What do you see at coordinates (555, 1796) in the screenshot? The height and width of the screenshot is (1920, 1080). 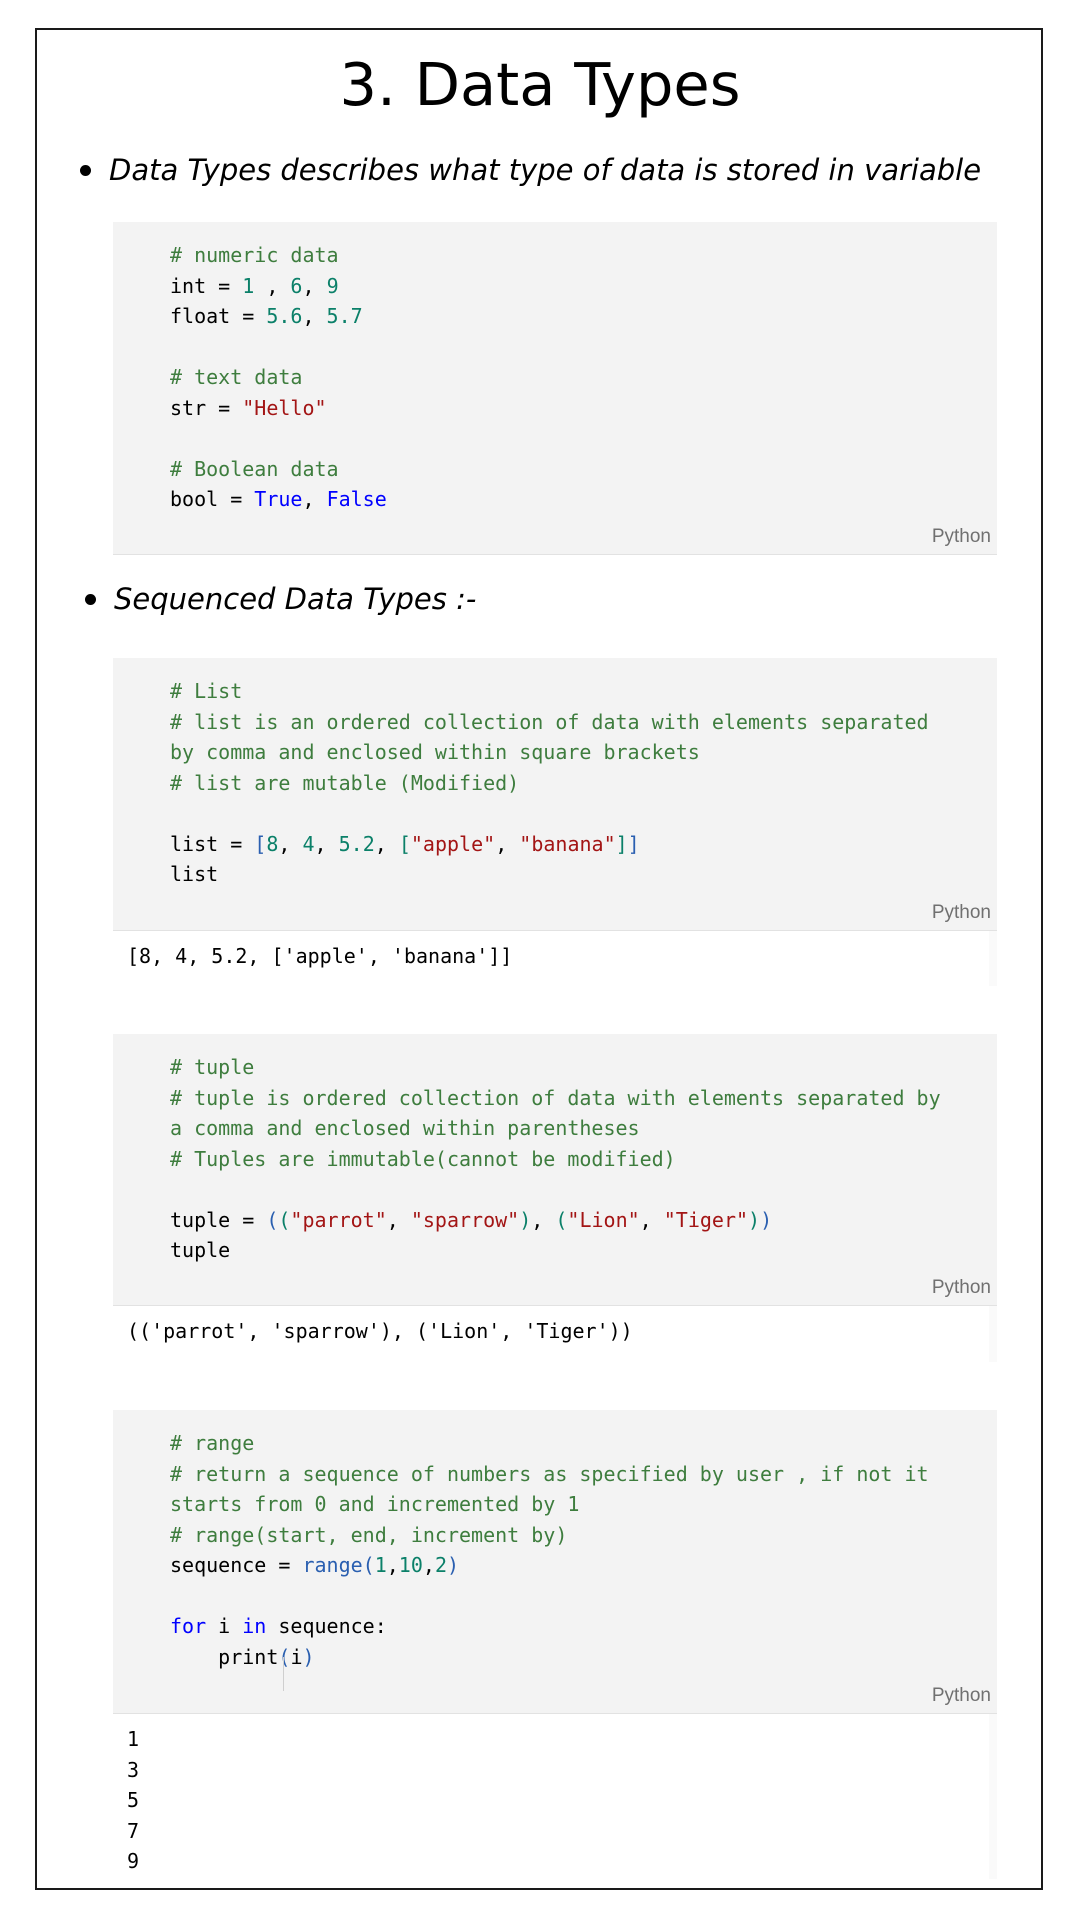 I see `output-range: 1 3 5 7 9` at bounding box center [555, 1796].